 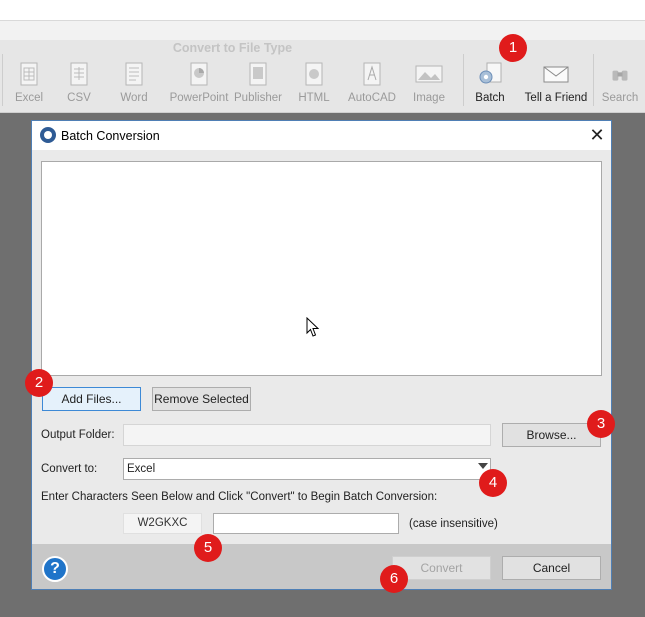 What do you see at coordinates (258, 98) in the screenshot?
I see `ribbon-button-label: Publisher` at bounding box center [258, 98].